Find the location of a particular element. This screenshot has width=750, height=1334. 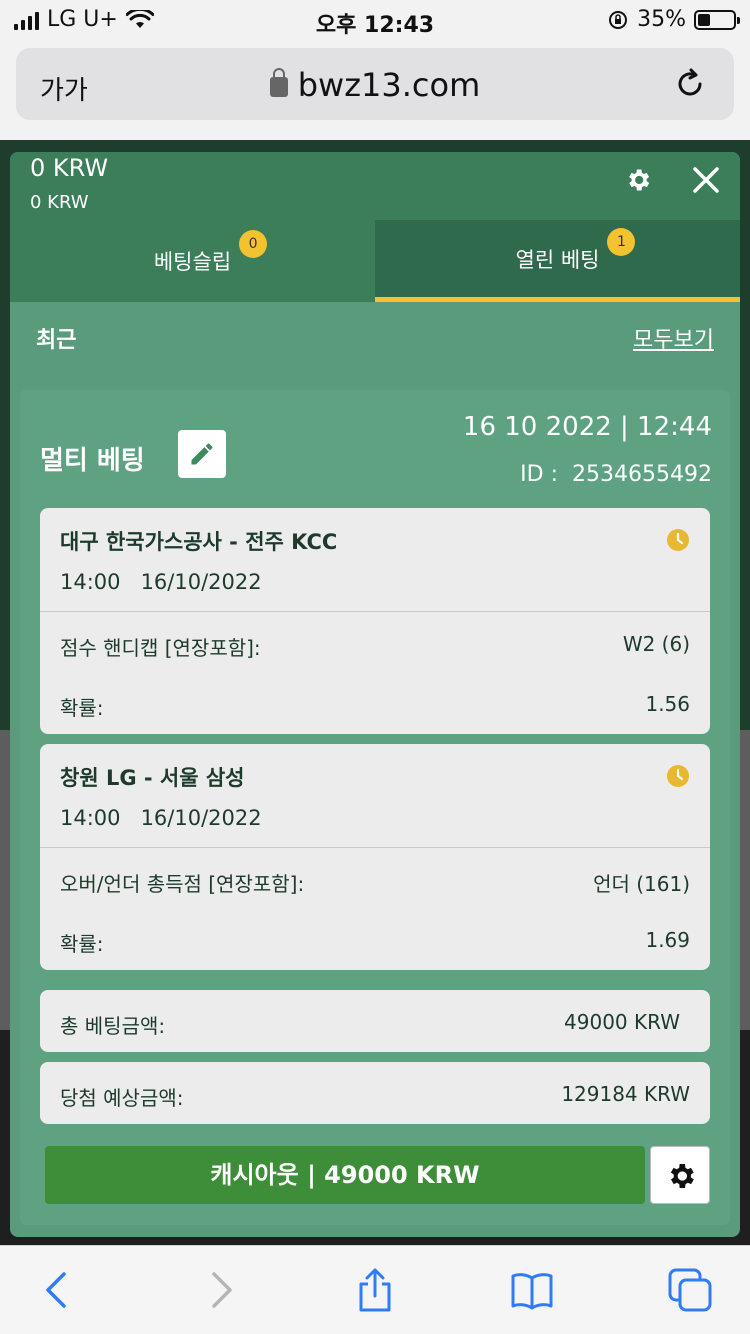

status-left: LG U+ is located at coordinates (84, 19).